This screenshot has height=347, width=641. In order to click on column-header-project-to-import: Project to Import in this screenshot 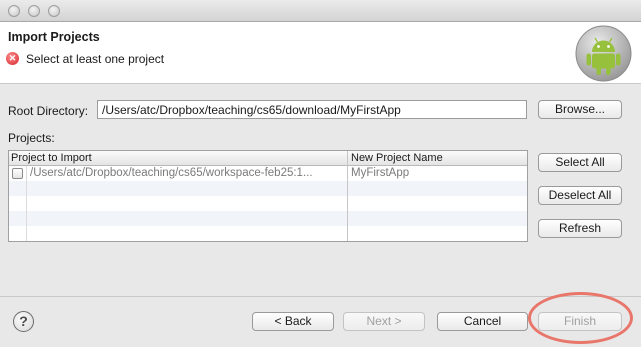, I will do `click(51, 158)`.